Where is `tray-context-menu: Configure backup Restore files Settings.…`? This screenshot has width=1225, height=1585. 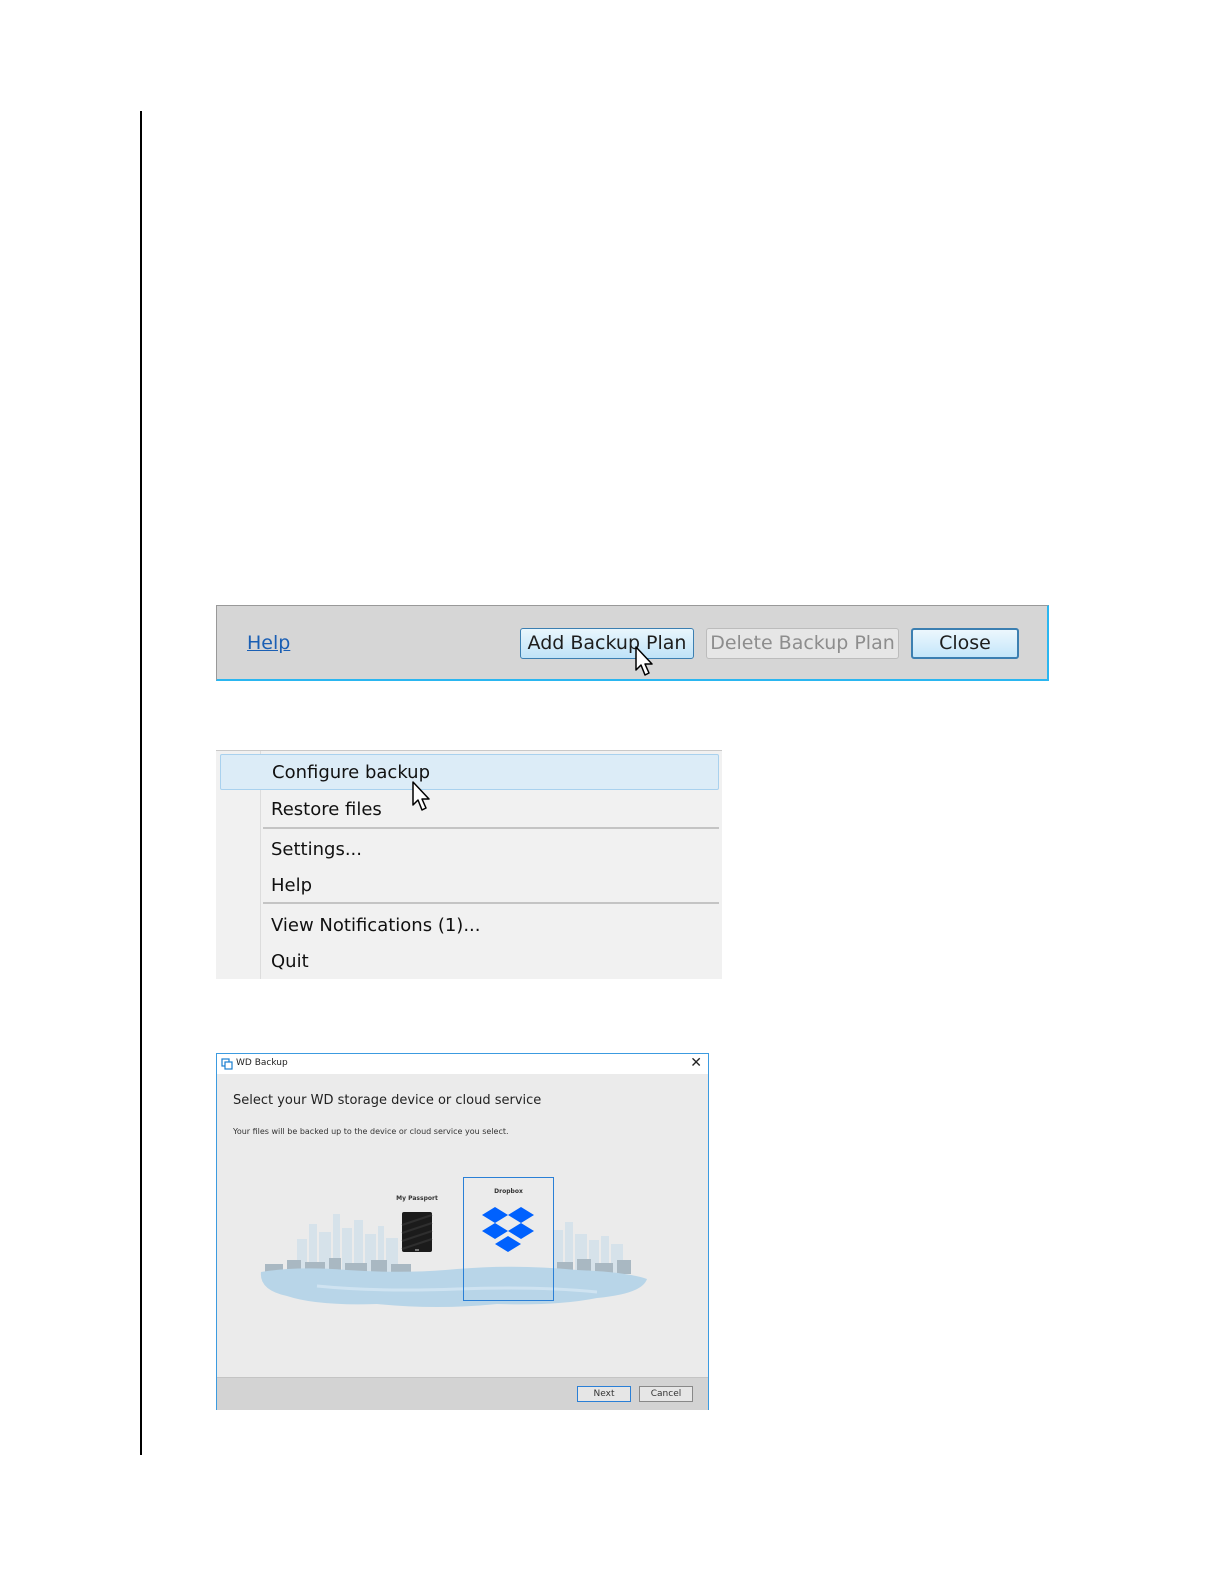
tray-context-menu: Configure backup Restore files Settings.… is located at coordinates (469, 864).